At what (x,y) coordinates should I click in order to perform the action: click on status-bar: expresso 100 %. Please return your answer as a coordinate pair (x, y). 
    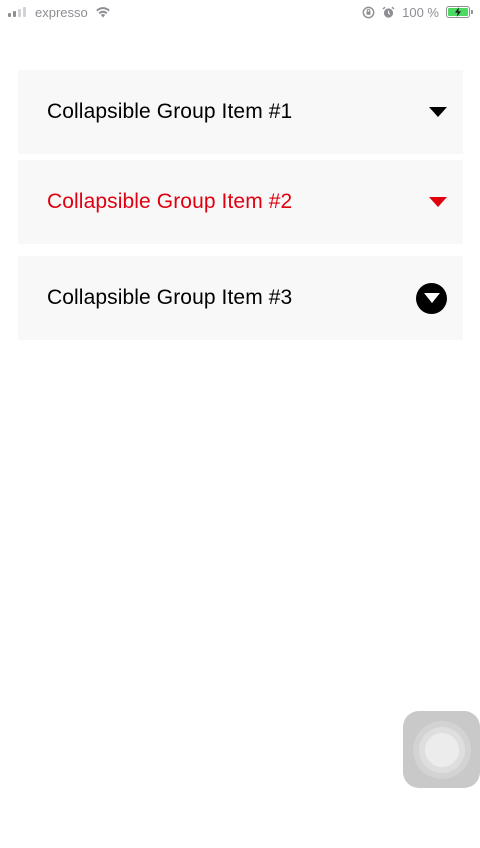
    Looking at the image, I should click on (240, 12).